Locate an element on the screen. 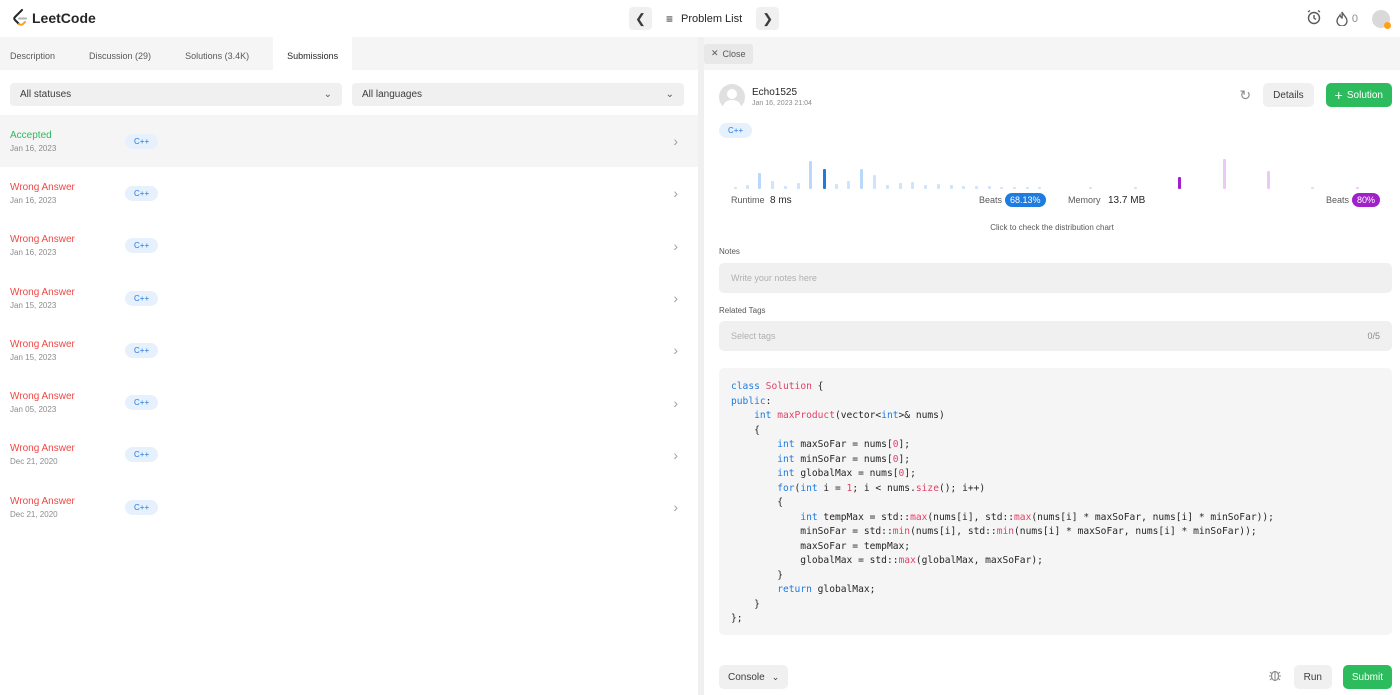  streak-counter: 0 is located at coordinates (1347, 18).